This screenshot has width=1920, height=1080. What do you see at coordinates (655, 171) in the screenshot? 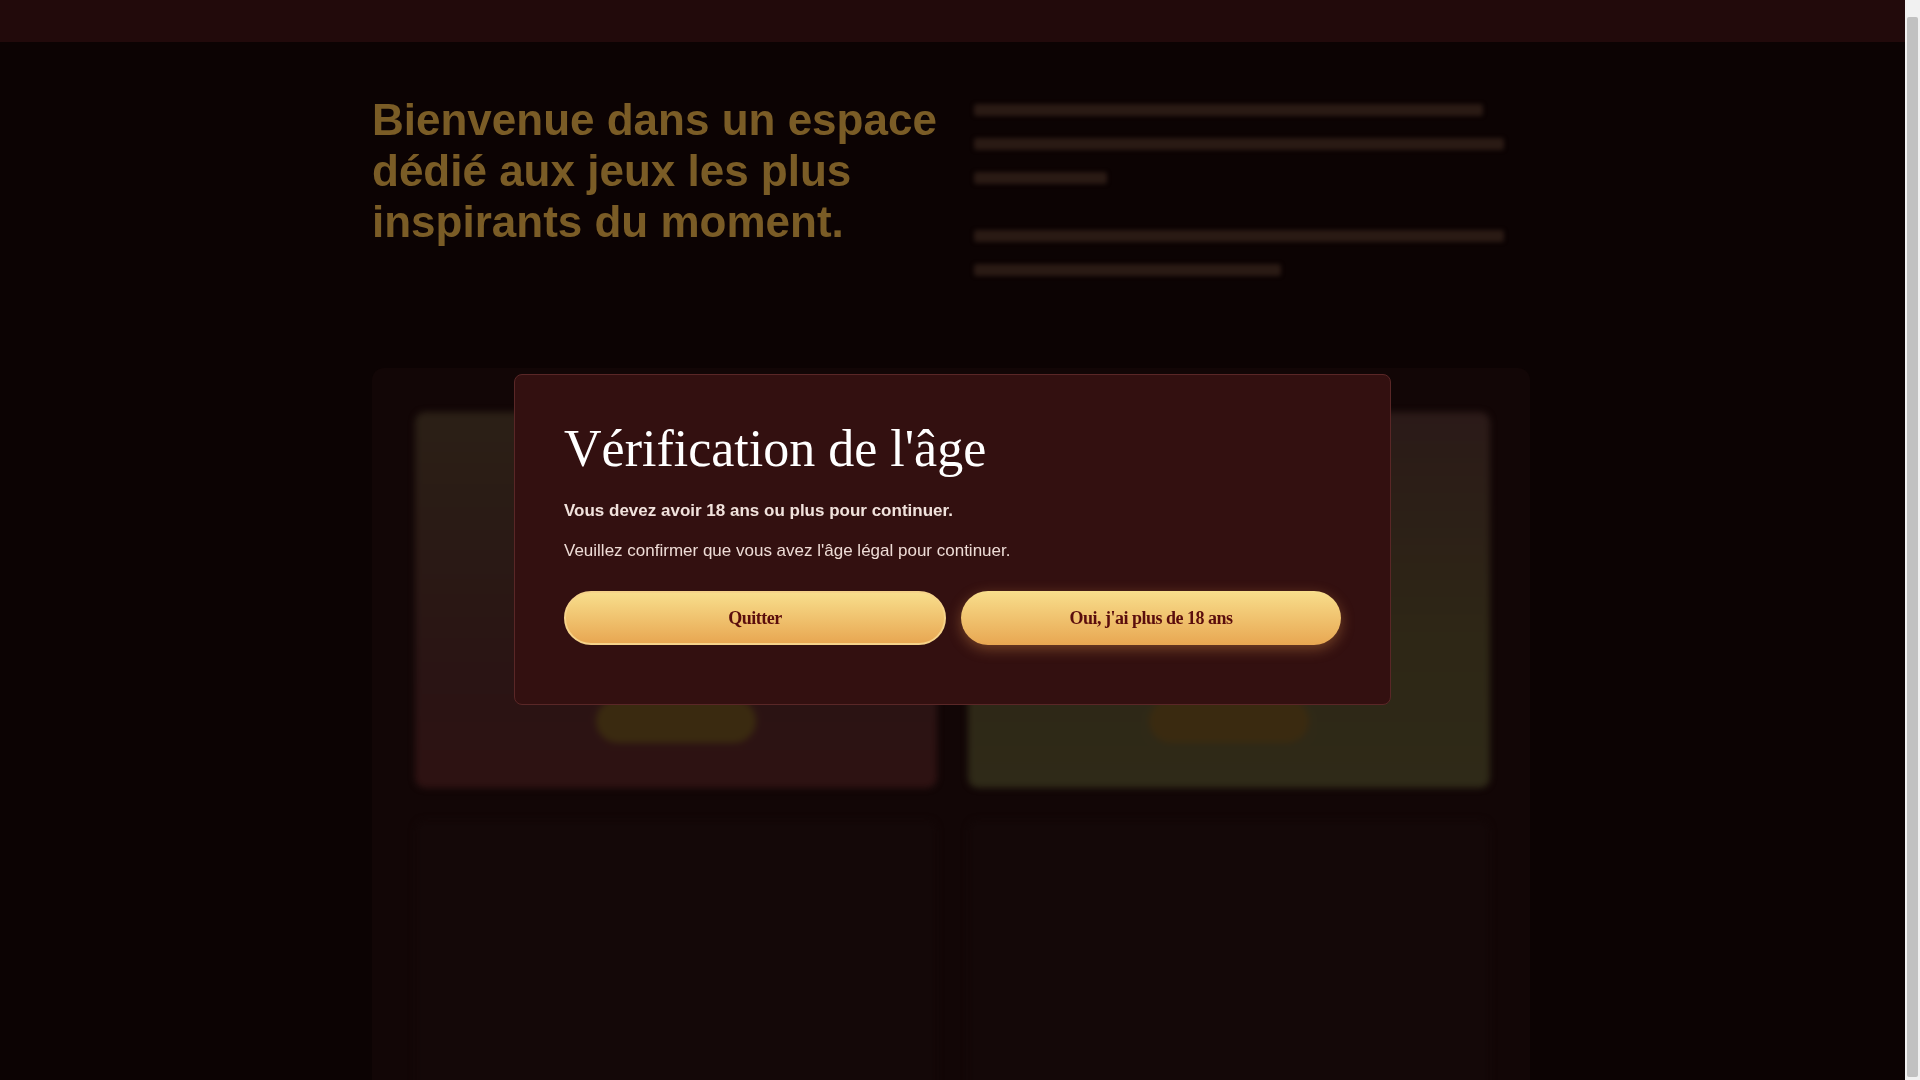
I see `hero-heading: Bienvenue dans un espace dédié aux jeux les plus inspirants du moment.` at bounding box center [655, 171].